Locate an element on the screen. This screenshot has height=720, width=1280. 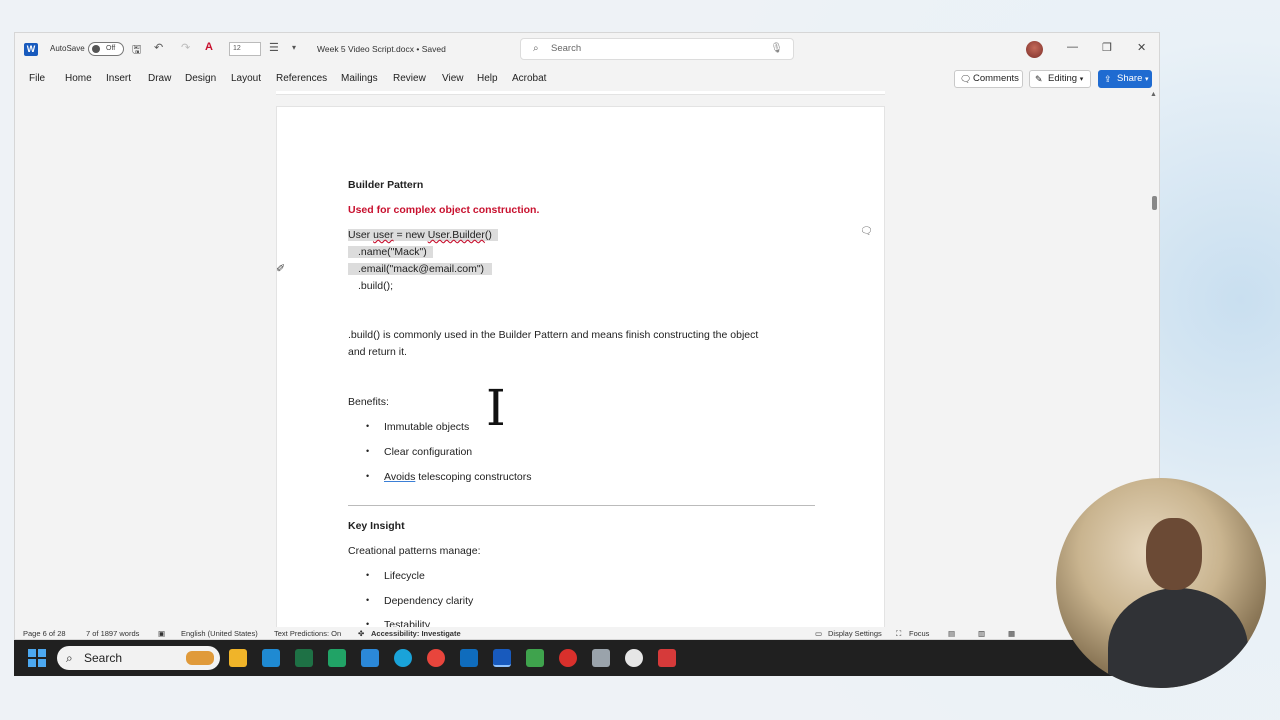
chevron-down-icon: ▾ is located at coordinates (1081, 79).